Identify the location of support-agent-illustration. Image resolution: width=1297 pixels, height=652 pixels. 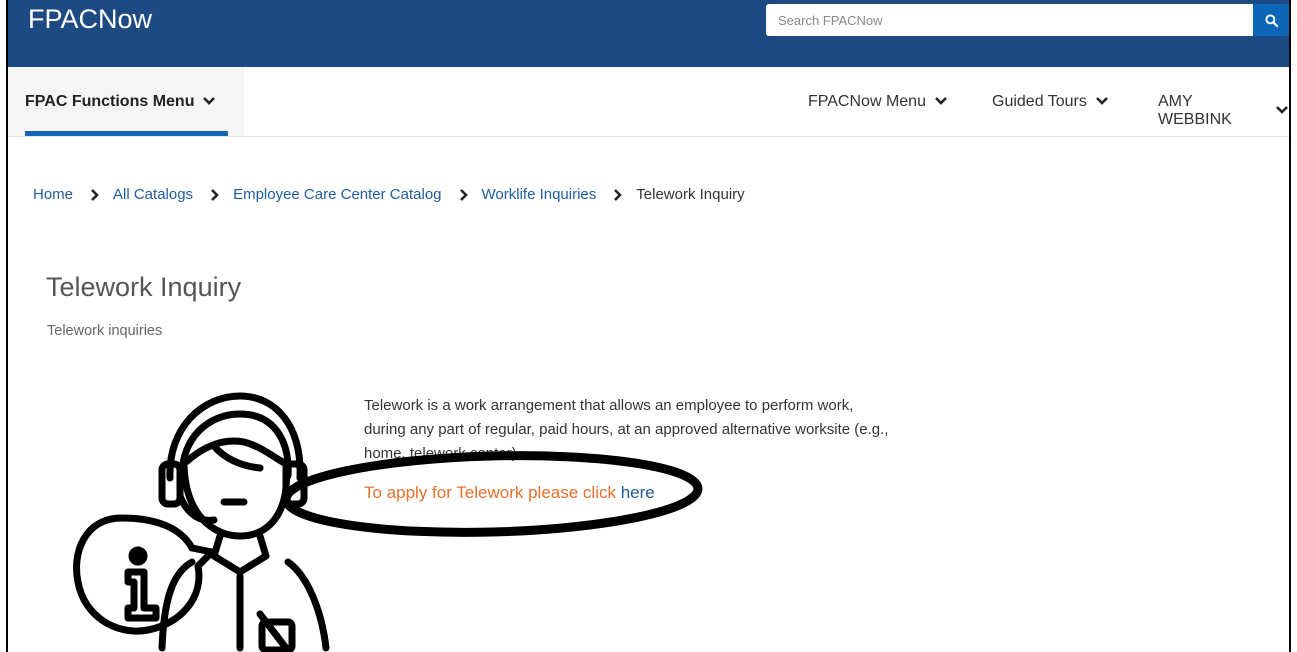
(201, 522).